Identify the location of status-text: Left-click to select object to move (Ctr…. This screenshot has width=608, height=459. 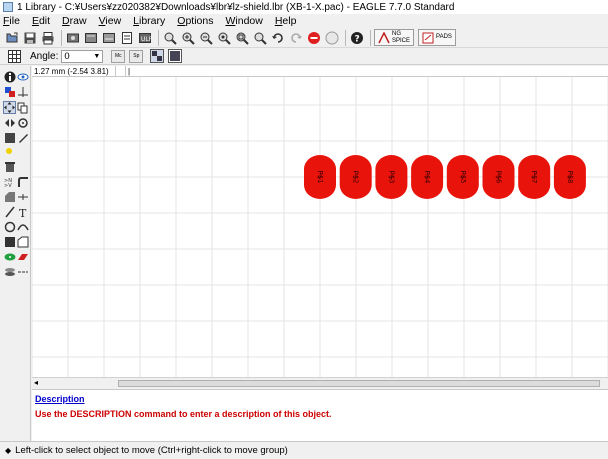
(151, 450).